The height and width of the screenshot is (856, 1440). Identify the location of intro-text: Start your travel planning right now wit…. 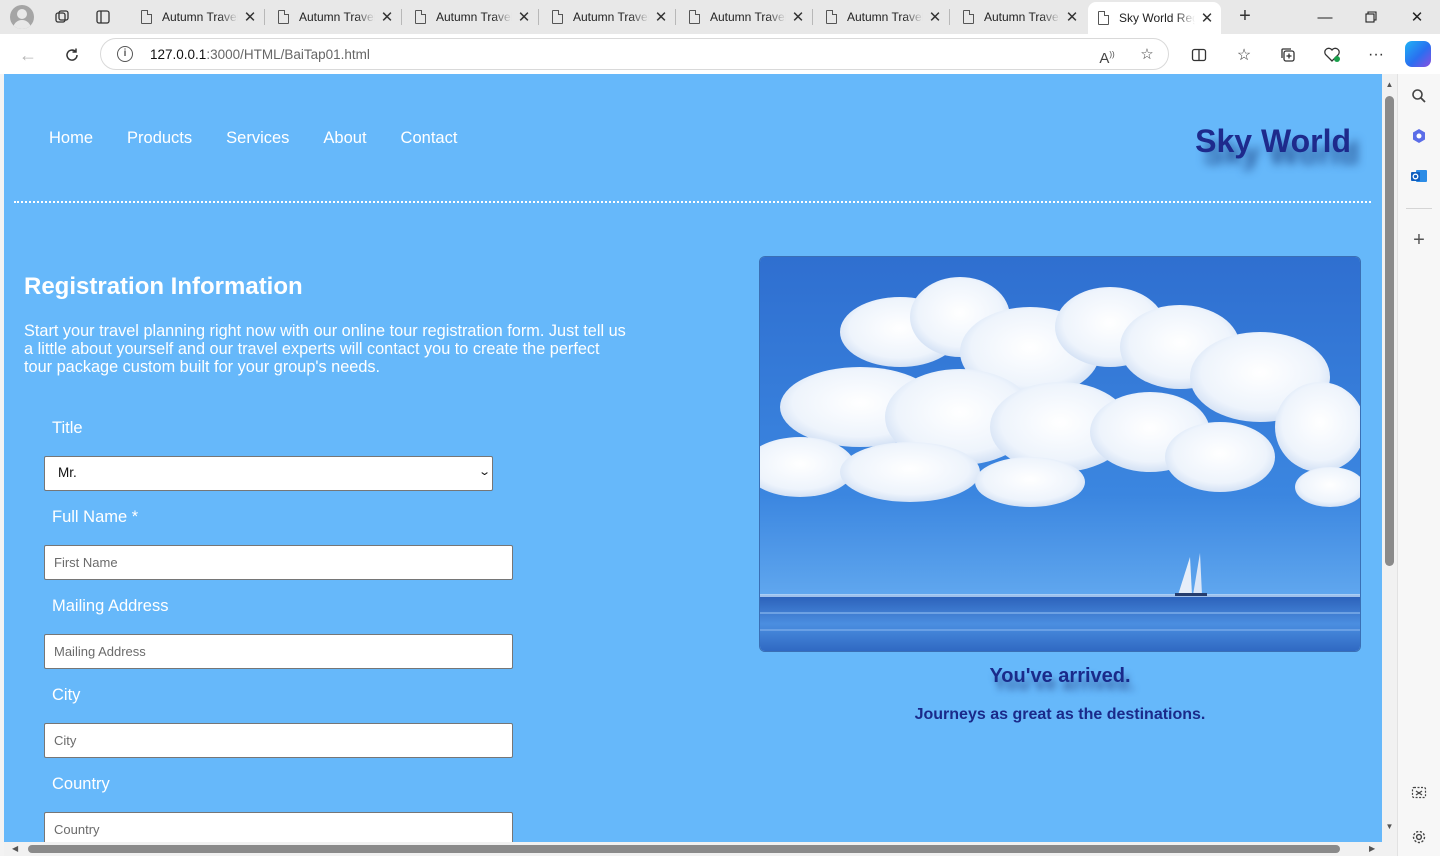
(325, 349).